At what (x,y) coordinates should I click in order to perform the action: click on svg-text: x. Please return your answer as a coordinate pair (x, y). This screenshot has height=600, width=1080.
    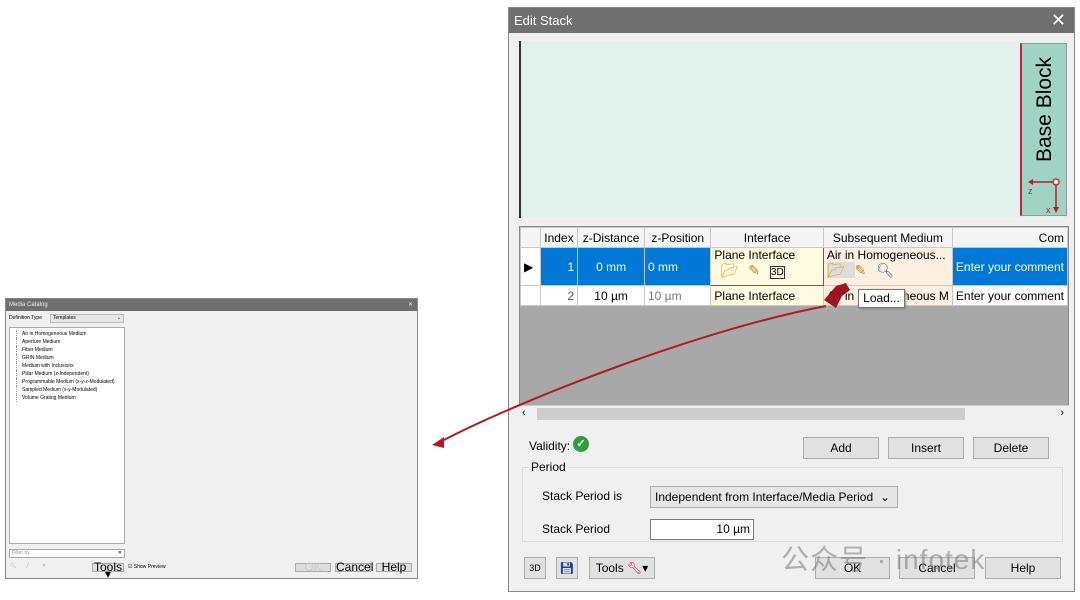
    Looking at the image, I should click on (1048, 209).